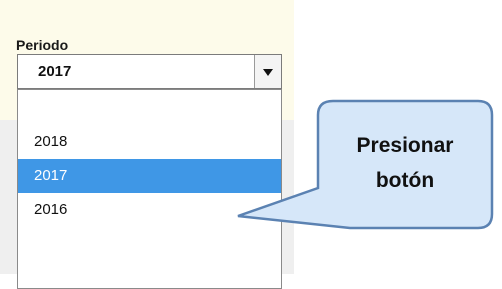 This screenshot has width=502, height=289. Describe the element at coordinates (405, 180) in the screenshot. I see `callout-line-2: botón` at that location.